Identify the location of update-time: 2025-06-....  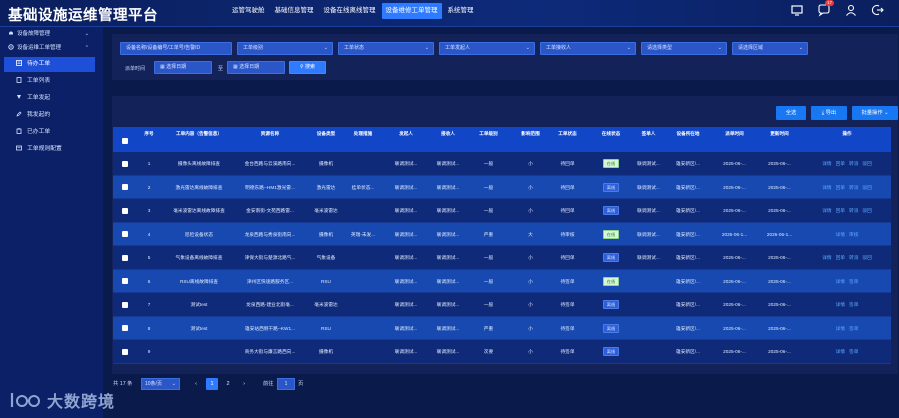
(779, 351).